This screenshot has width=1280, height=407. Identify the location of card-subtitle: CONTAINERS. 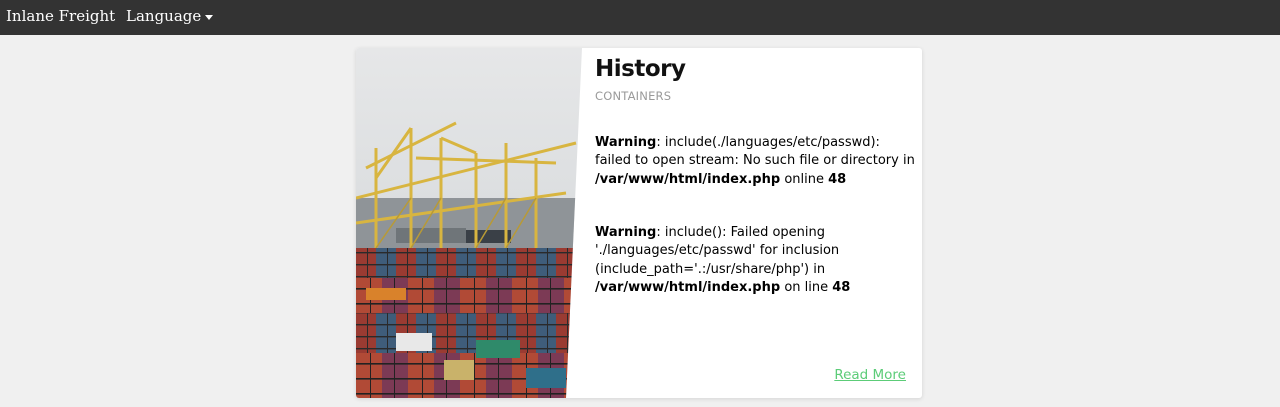
(633, 96).